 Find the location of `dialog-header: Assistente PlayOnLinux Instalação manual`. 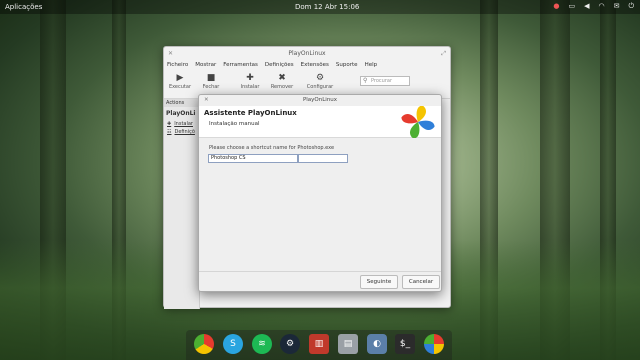

dialog-header: Assistente PlayOnLinux Instalação manual is located at coordinates (320, 122).